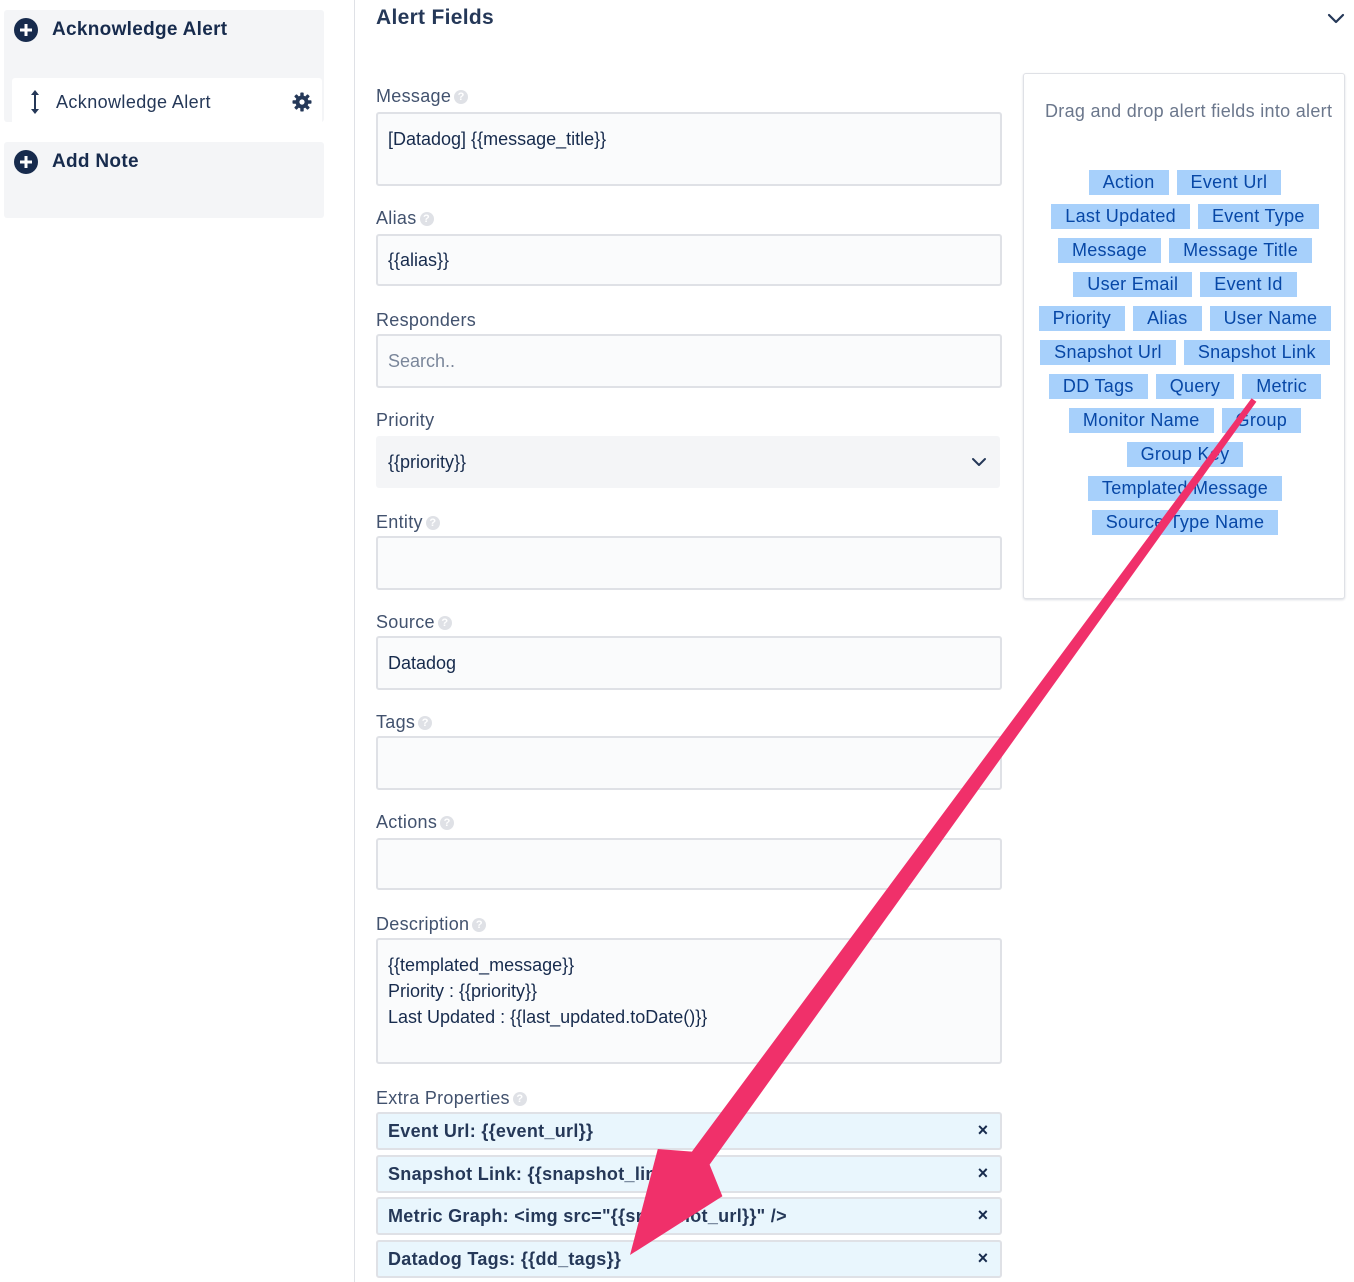  I want to click on extra-property-row: Event Url: {{event_url}} ×, so click(689, 1131).